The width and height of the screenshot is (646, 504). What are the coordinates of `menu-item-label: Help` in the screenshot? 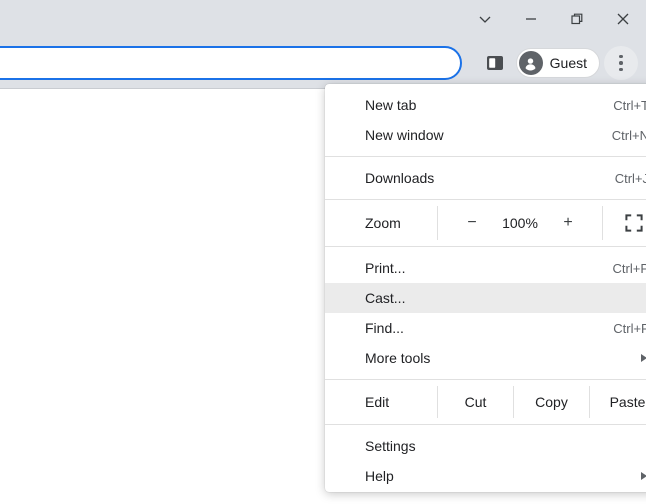 It's located at (379, 476).